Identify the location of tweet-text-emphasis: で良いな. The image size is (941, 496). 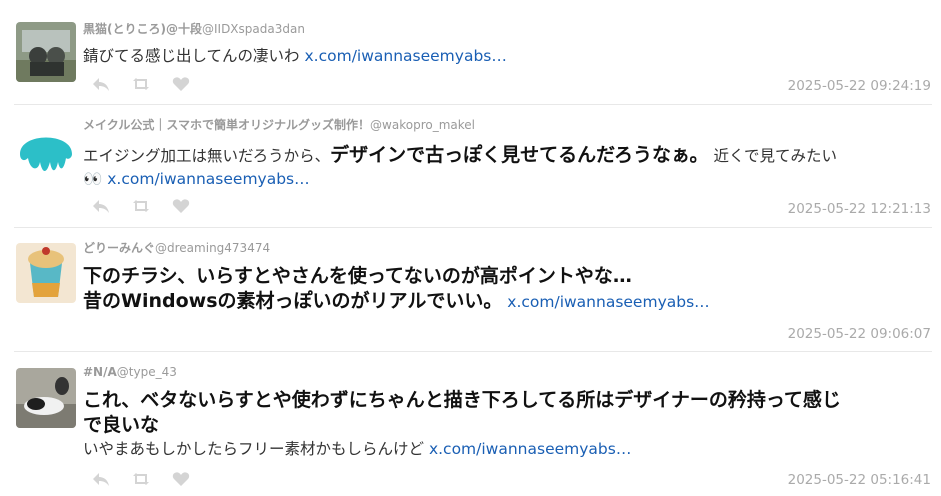
(121, 425).